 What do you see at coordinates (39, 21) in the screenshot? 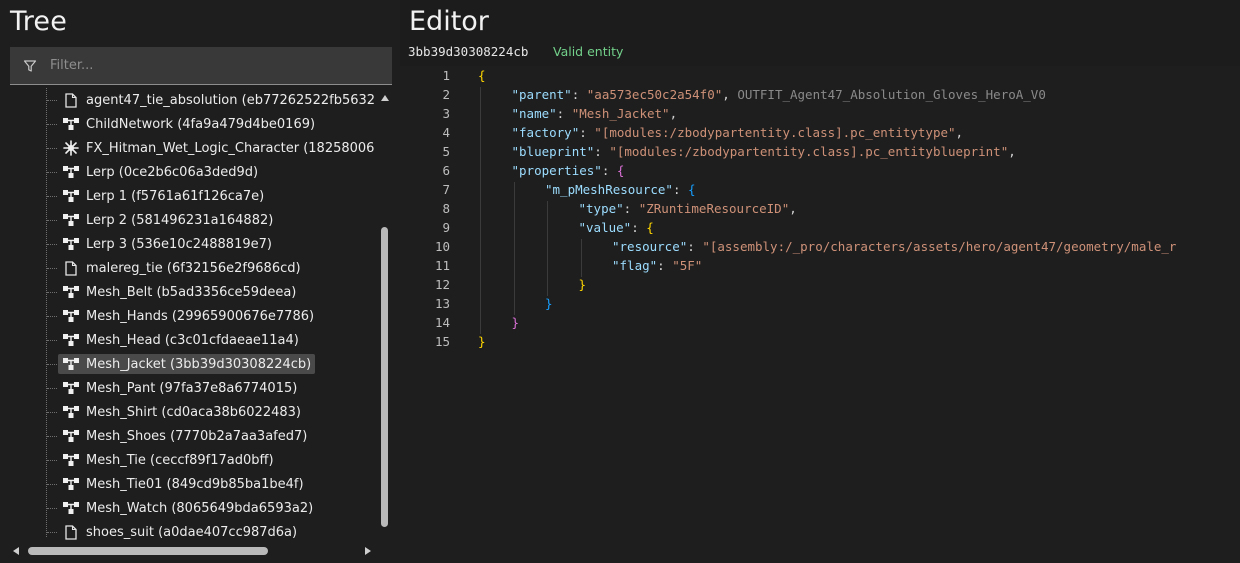
I see `tree-title: Tree` at bounding box center [39, 21].